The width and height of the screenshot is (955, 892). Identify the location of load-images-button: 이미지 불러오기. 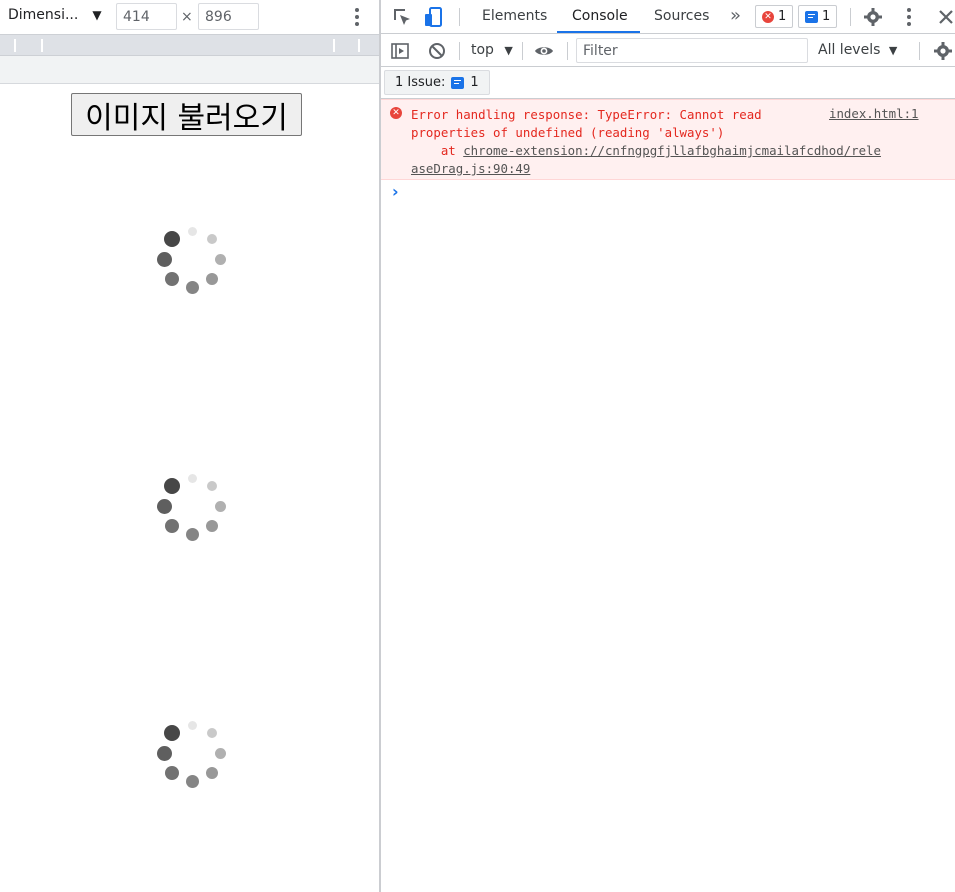
(186, 114).